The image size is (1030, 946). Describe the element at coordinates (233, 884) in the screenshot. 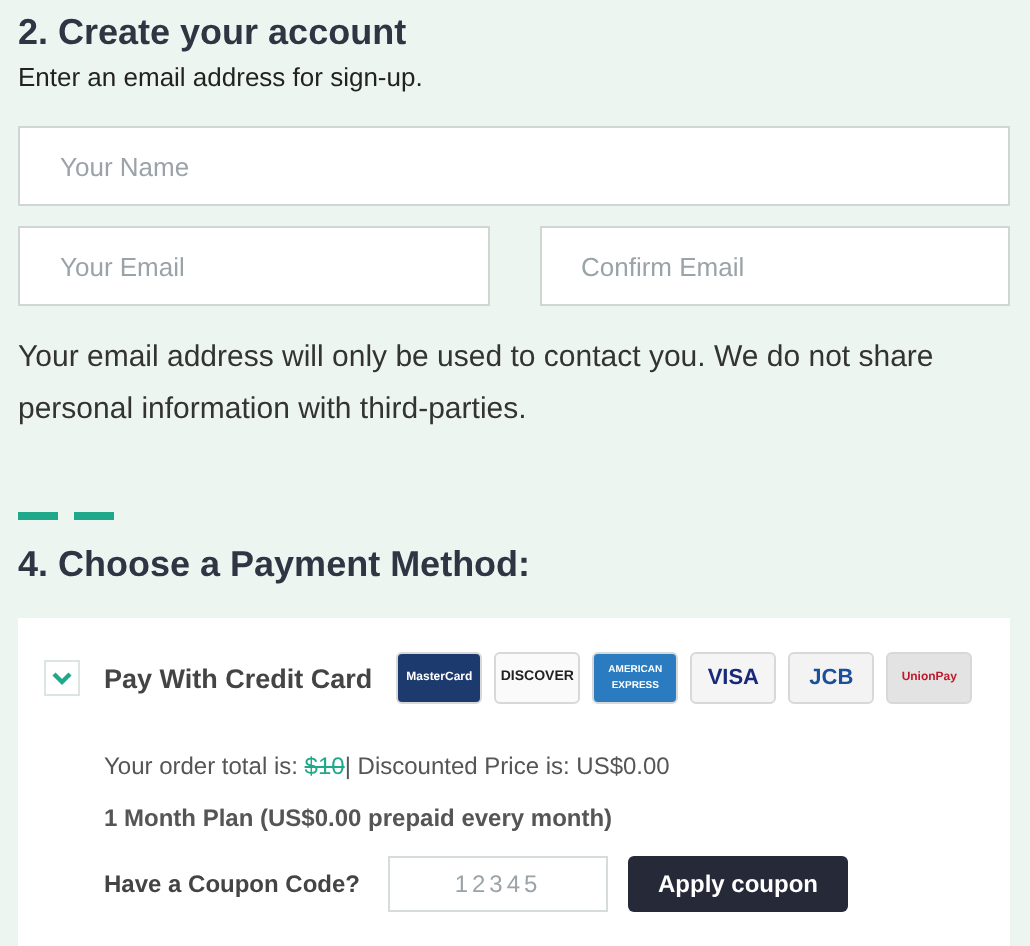

I see `coupon-label: Have a Coupon Code?` at that location.